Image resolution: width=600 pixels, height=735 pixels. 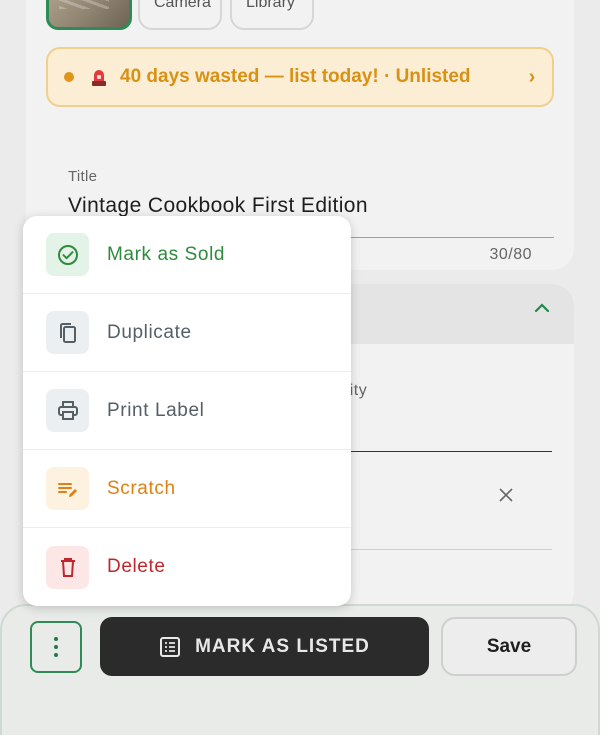 I want to click on chevron-up-icon, so click(x=542, y=308).